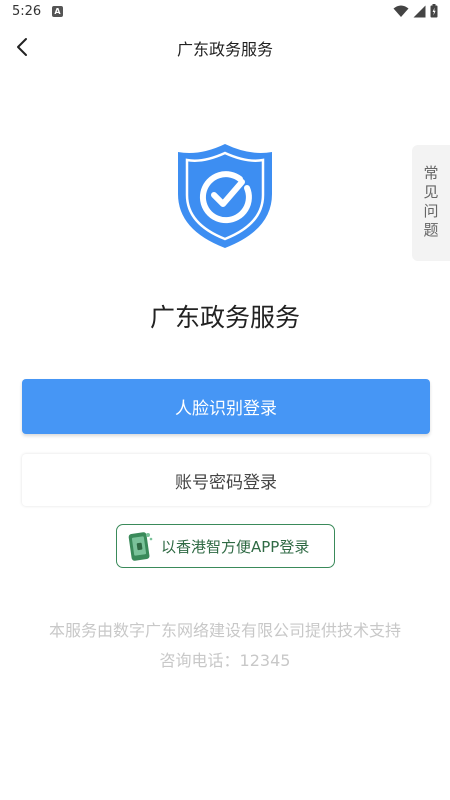  Describe the element at coordinates (434, 11) in the screenshot. I see `battery-icon` at that location.